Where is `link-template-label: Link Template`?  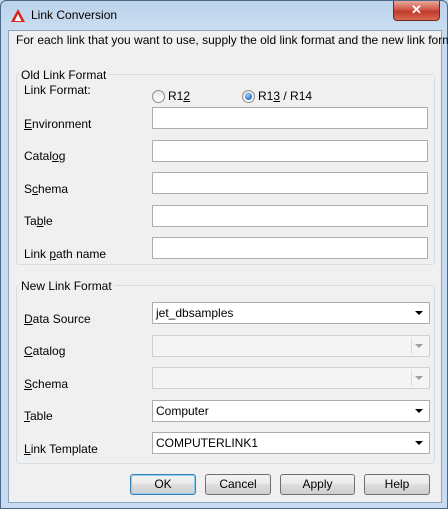
link-template-label: Link Template is located at coordinates (61, 449).